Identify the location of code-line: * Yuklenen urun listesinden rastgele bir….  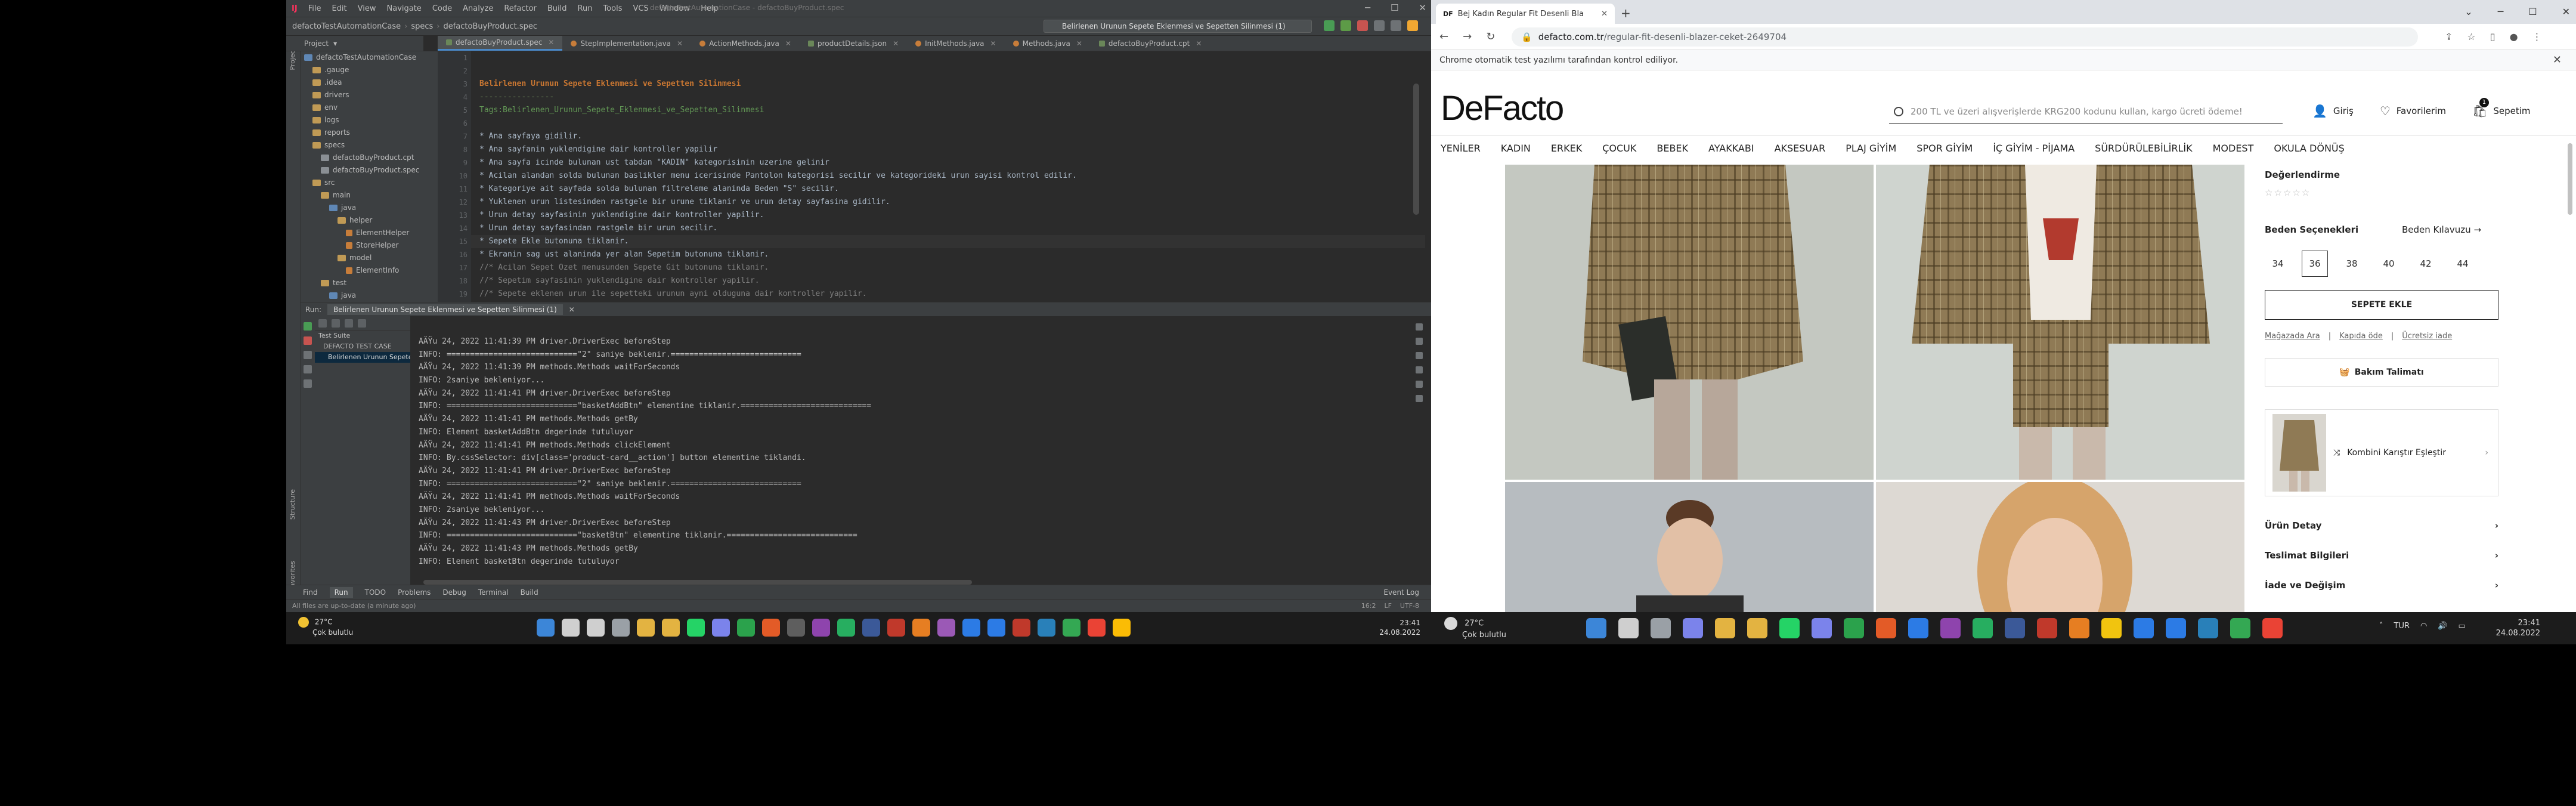
(948, 202).